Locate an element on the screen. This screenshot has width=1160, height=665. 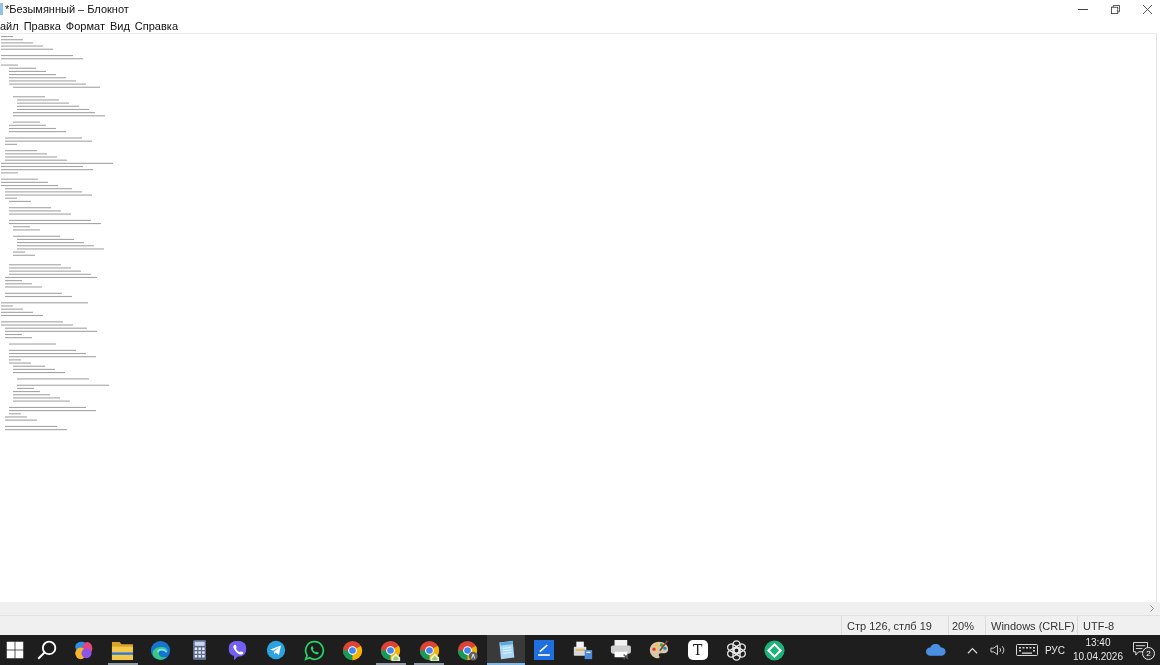
segmented-ring-icon is located at coordinates (353, 650).